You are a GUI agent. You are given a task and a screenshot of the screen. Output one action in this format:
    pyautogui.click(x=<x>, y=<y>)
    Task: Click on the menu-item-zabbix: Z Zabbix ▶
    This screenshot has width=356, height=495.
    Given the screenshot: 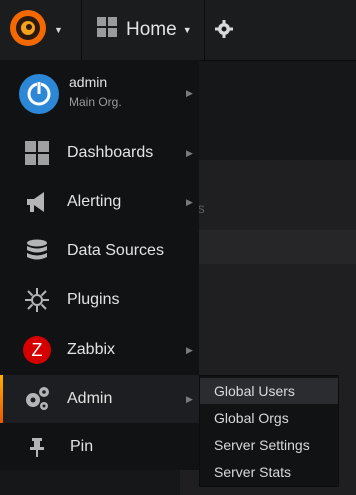 What is the action you would take?
    pyautogui.click(x=99, y=350)
    